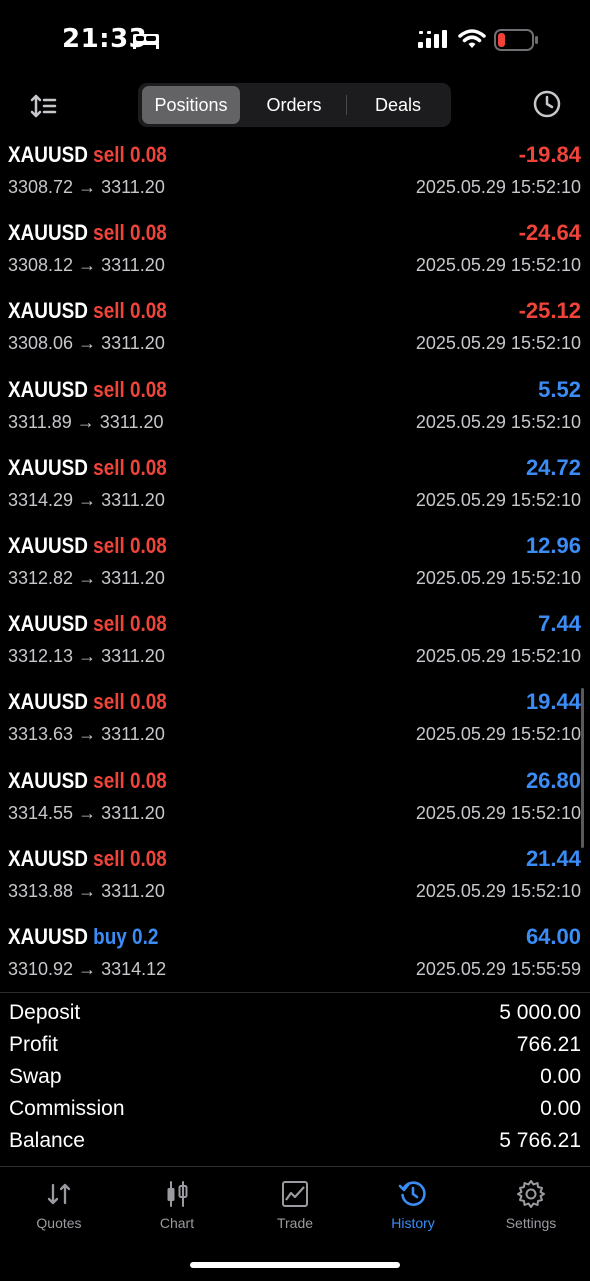  I want to click on tab-label: Trade, so click(295, 1223).